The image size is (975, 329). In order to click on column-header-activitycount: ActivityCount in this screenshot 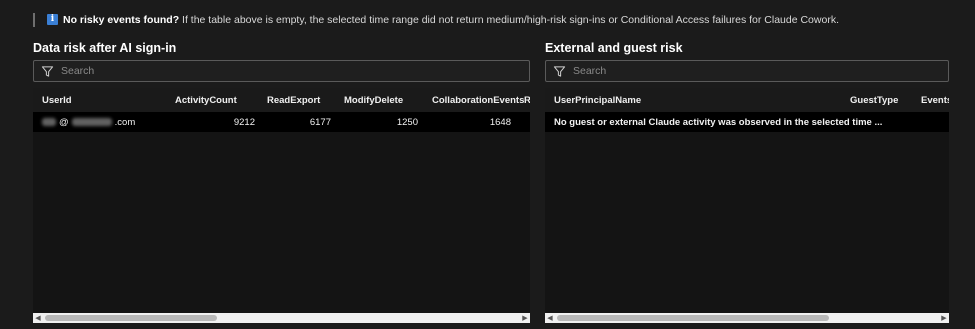, I will do `click(206, 100)`.